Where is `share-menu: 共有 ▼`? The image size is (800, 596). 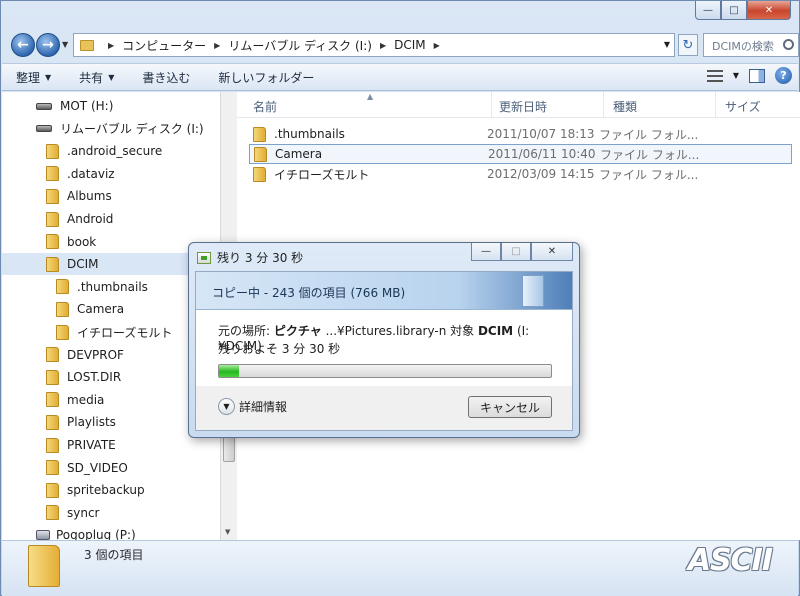 share-menu: 共有 ▼ is located at coordinates (96, 77).